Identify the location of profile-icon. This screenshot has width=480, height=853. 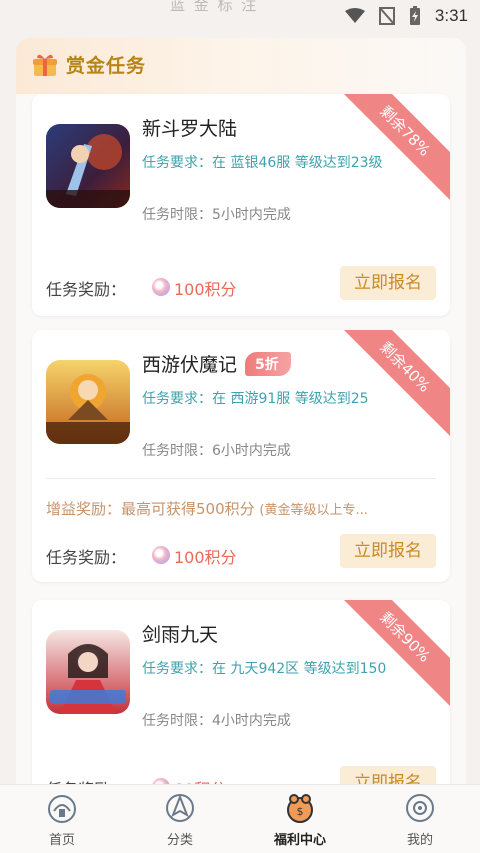
(420, 808).